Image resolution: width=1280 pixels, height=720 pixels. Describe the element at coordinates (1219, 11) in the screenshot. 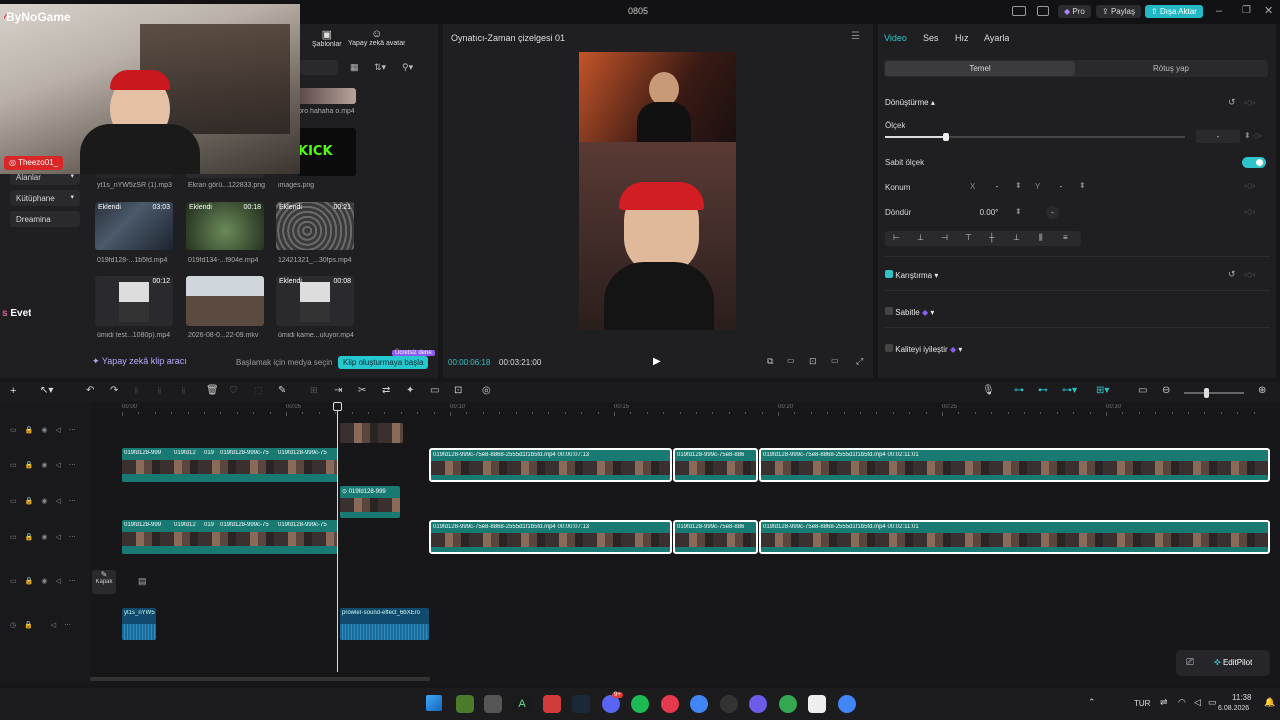

I see `minimize-icon: –` at that location.